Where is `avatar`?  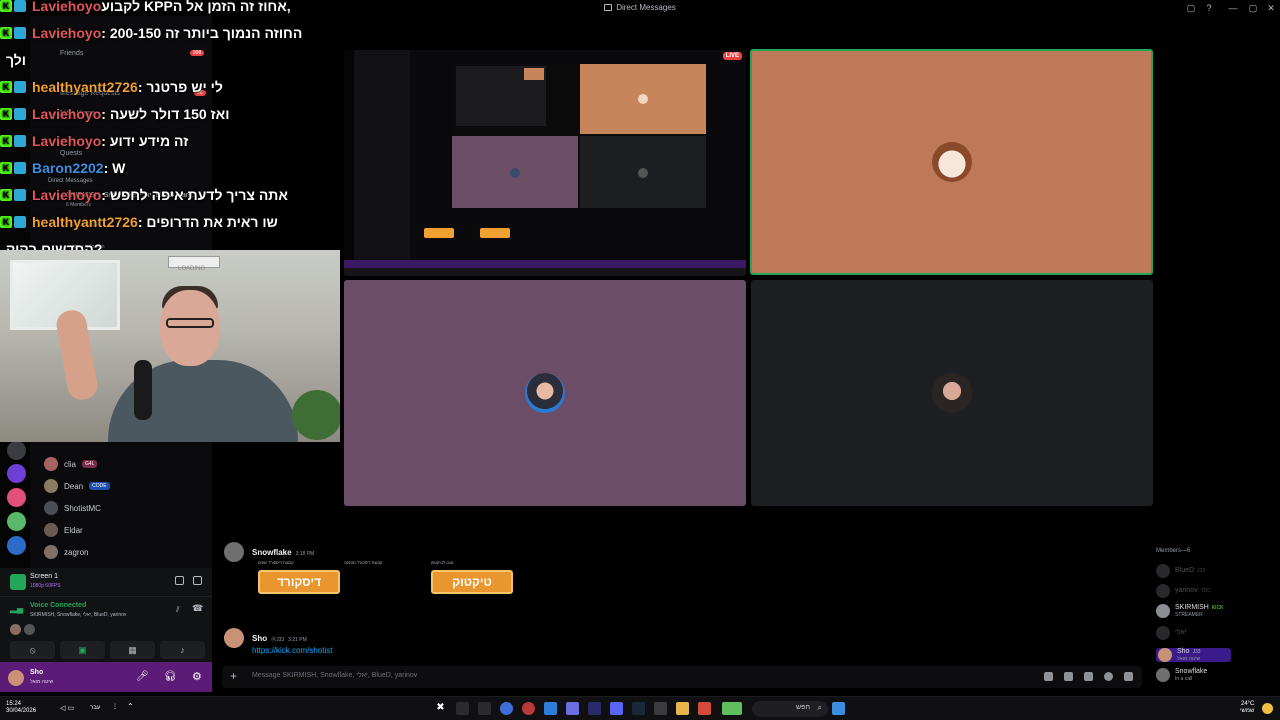
avatar is located at coordinates (51, 530).